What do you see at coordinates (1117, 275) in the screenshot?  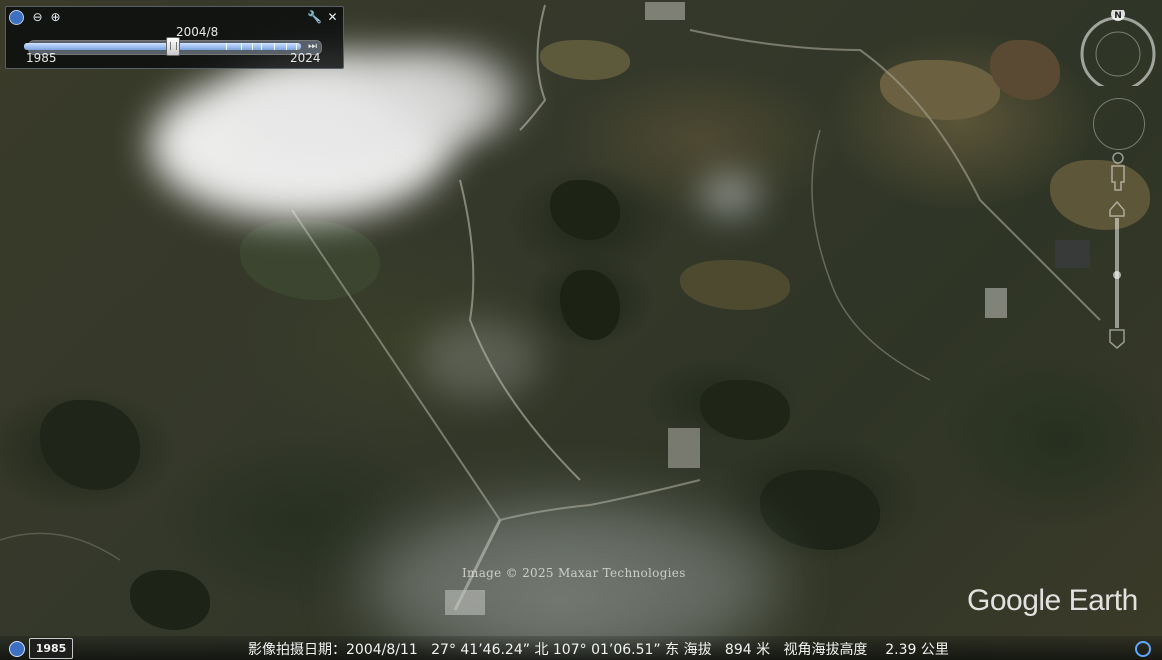 I see `zoom-slider-icon` at bounding box center [1117, 275].